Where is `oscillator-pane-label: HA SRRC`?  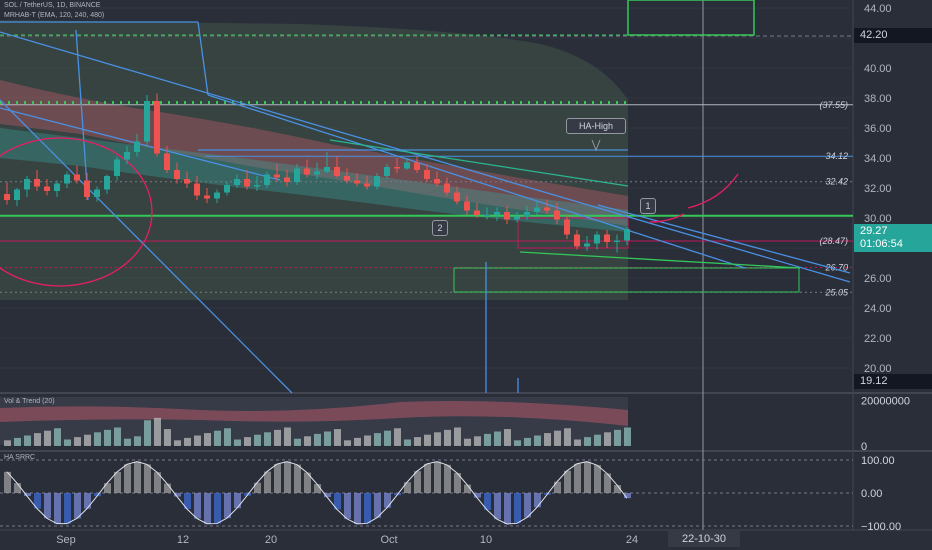
oscillator-pane-label: HA SRRC is located at coordinates (19, 457).